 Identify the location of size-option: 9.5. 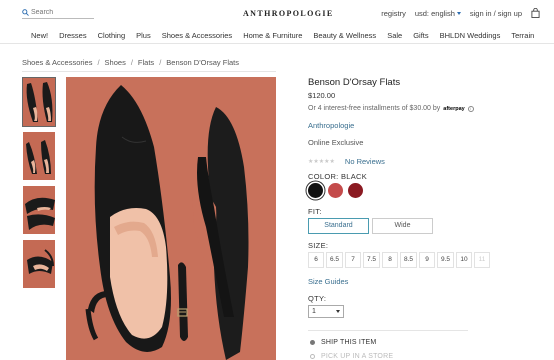
(445, 260).